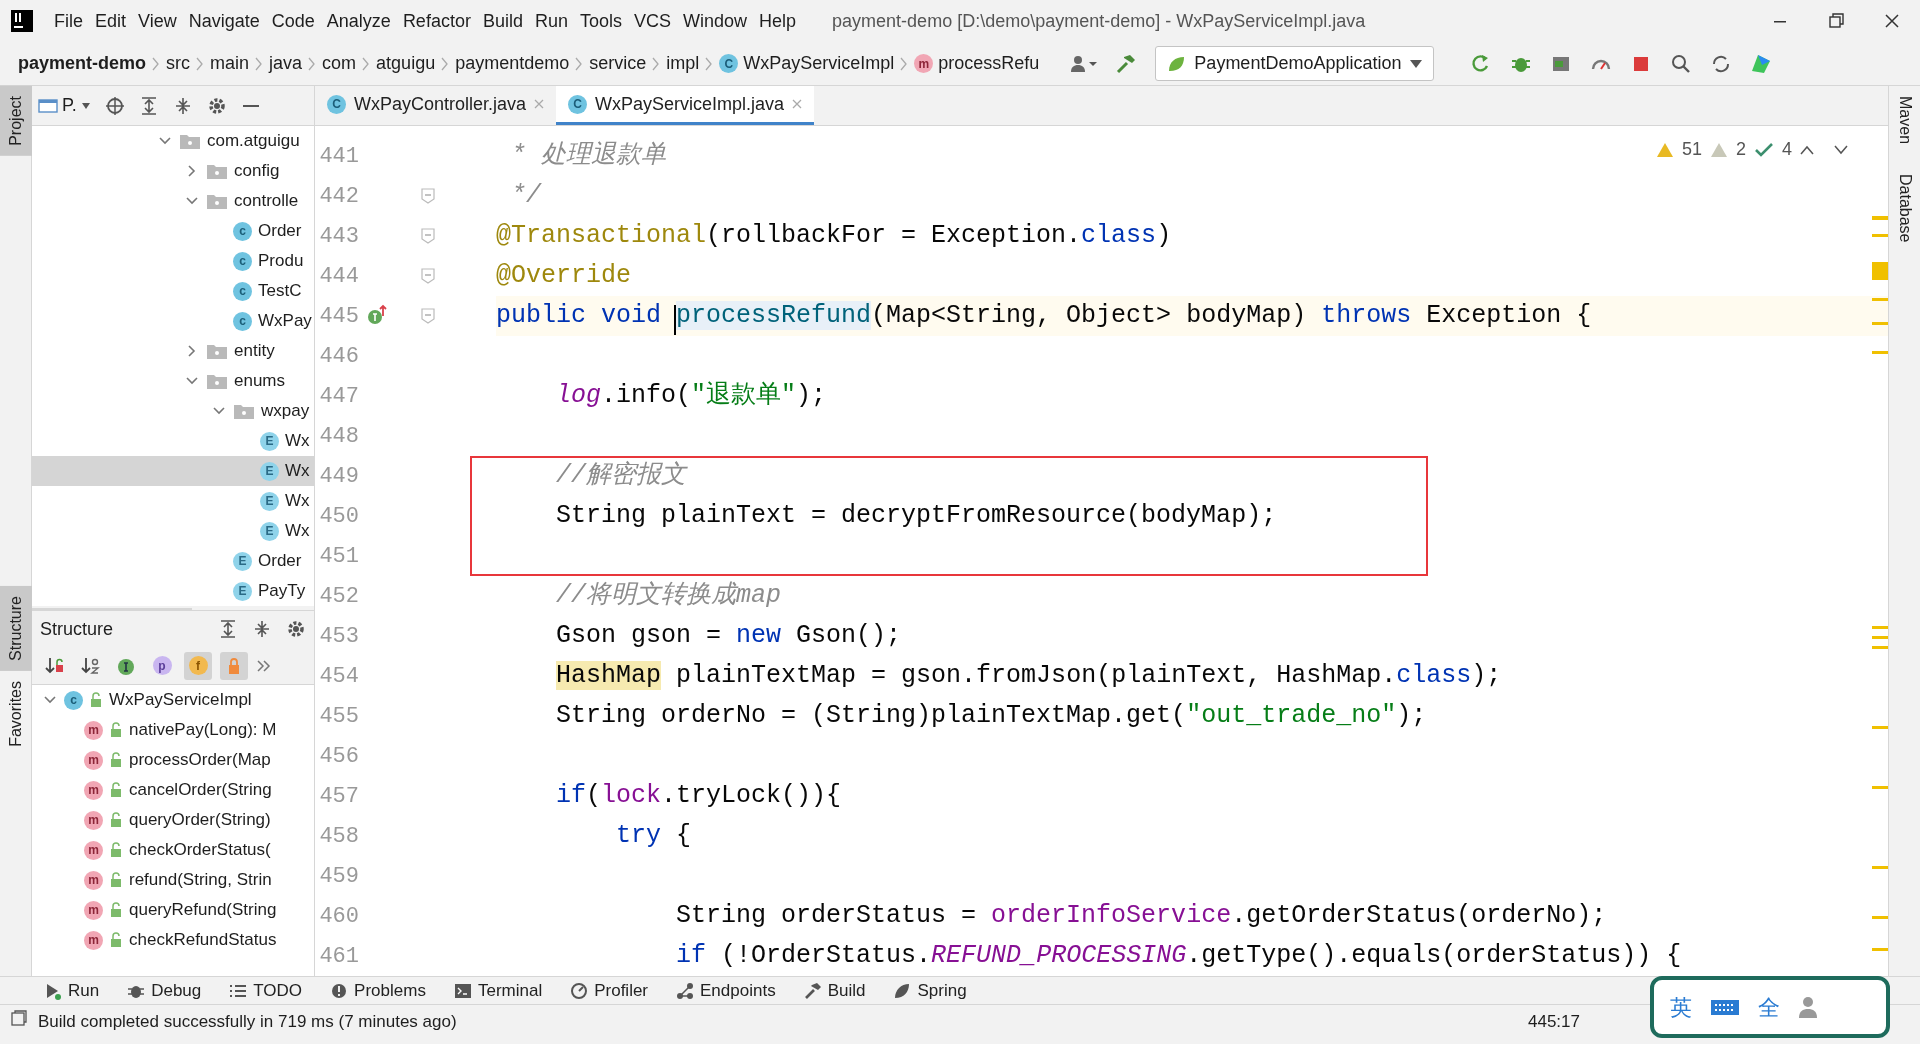 The image size is (1920, 1044). What do you see at coordinates (162, 665) in the screenshot?
I see `filter-button: p` at bounding box center [162, 665].